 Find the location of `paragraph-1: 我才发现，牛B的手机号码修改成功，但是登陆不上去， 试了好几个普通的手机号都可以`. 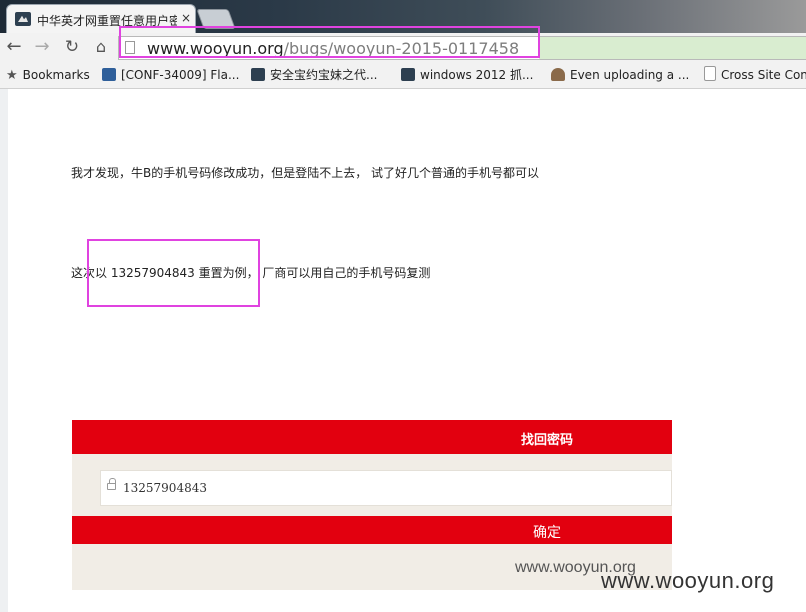

paragraph-1: 我才发现，牛B的手机号码修改成功，但是登陆不上去， 试了好几个普通的手机号都可以 is located at coordinates (305, 173).